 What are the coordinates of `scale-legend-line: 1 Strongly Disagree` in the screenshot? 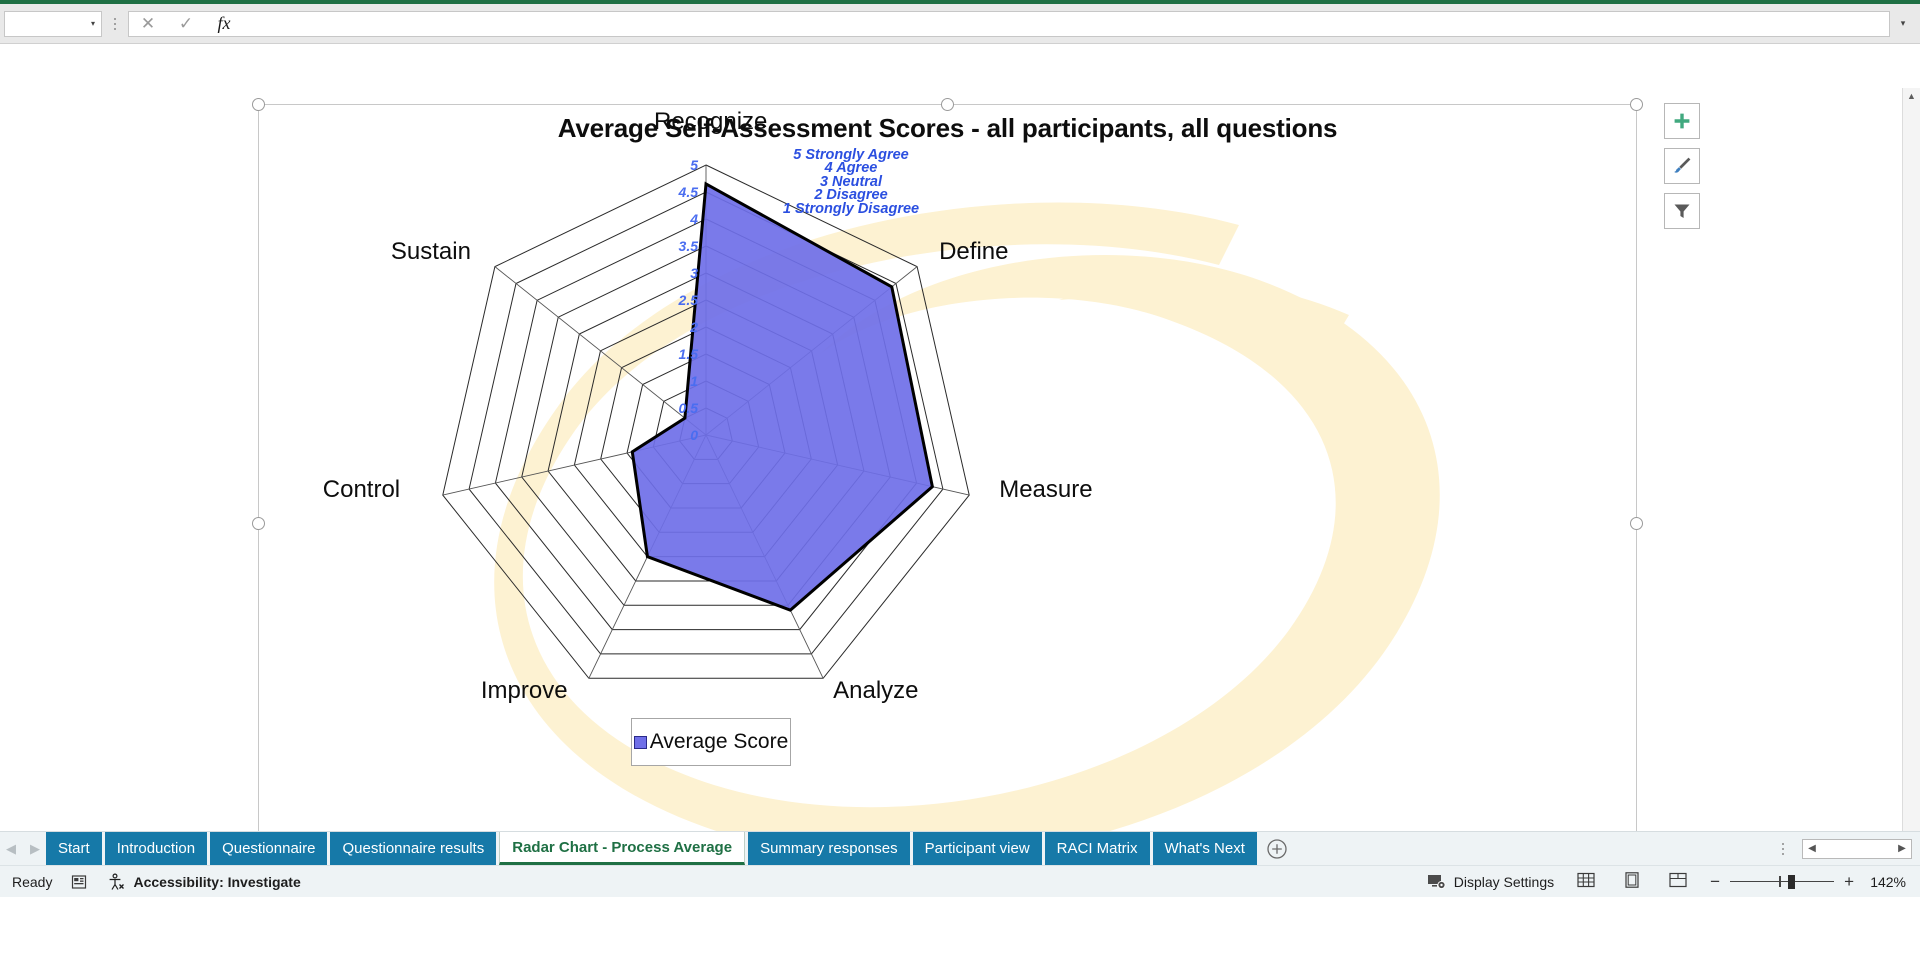 It's located at (851, 208).